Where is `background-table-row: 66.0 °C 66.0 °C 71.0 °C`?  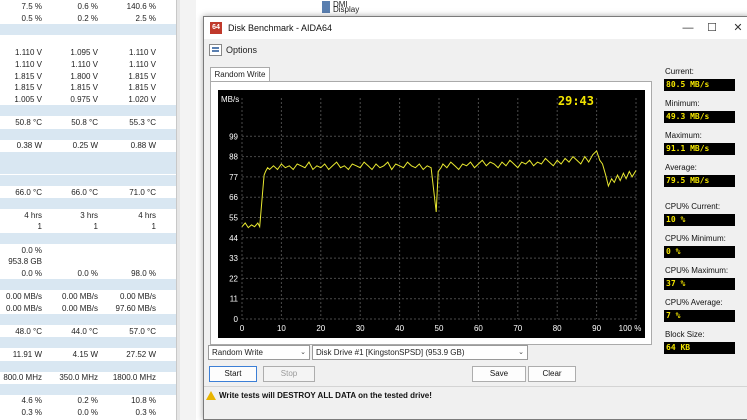 background-table-row: 66.0 °C 66.0 °C 71.0 °C is located at coordinates (88, 192).